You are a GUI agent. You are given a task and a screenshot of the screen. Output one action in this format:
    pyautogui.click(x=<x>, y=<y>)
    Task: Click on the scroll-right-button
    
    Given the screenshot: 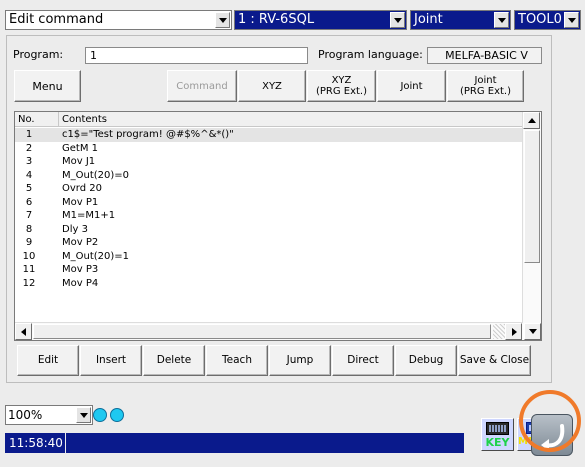 What is the action you would take?
    pyautogui.click(x=513, y=331)
    